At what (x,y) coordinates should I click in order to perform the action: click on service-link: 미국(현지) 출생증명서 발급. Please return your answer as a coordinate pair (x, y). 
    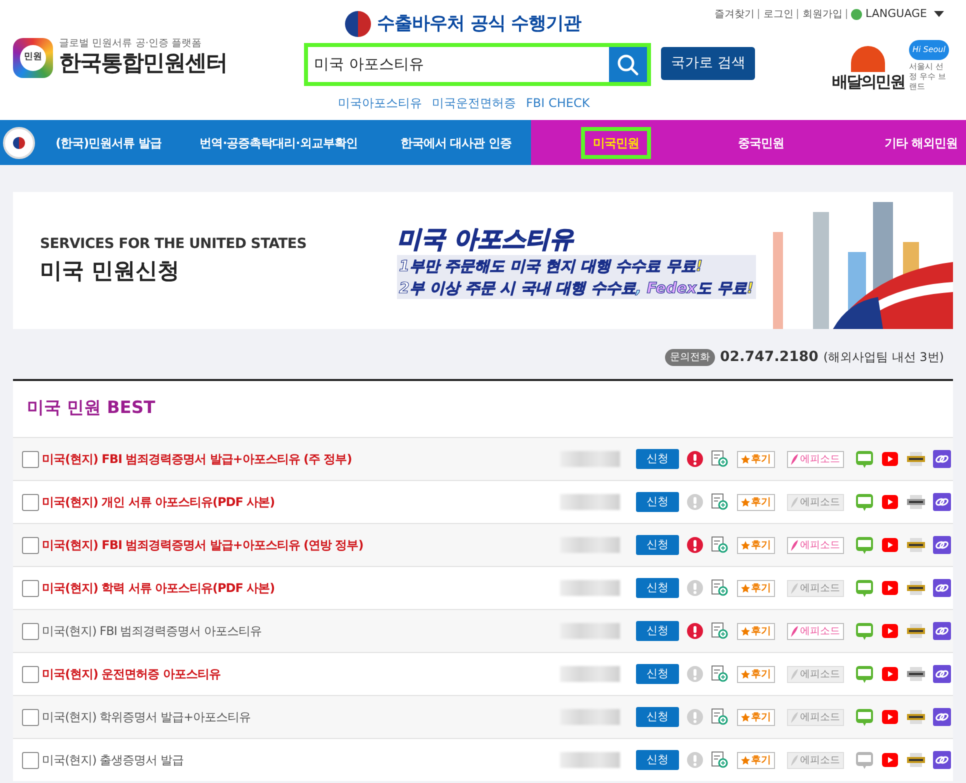
    Looking at the image, I should click on (297, 760).